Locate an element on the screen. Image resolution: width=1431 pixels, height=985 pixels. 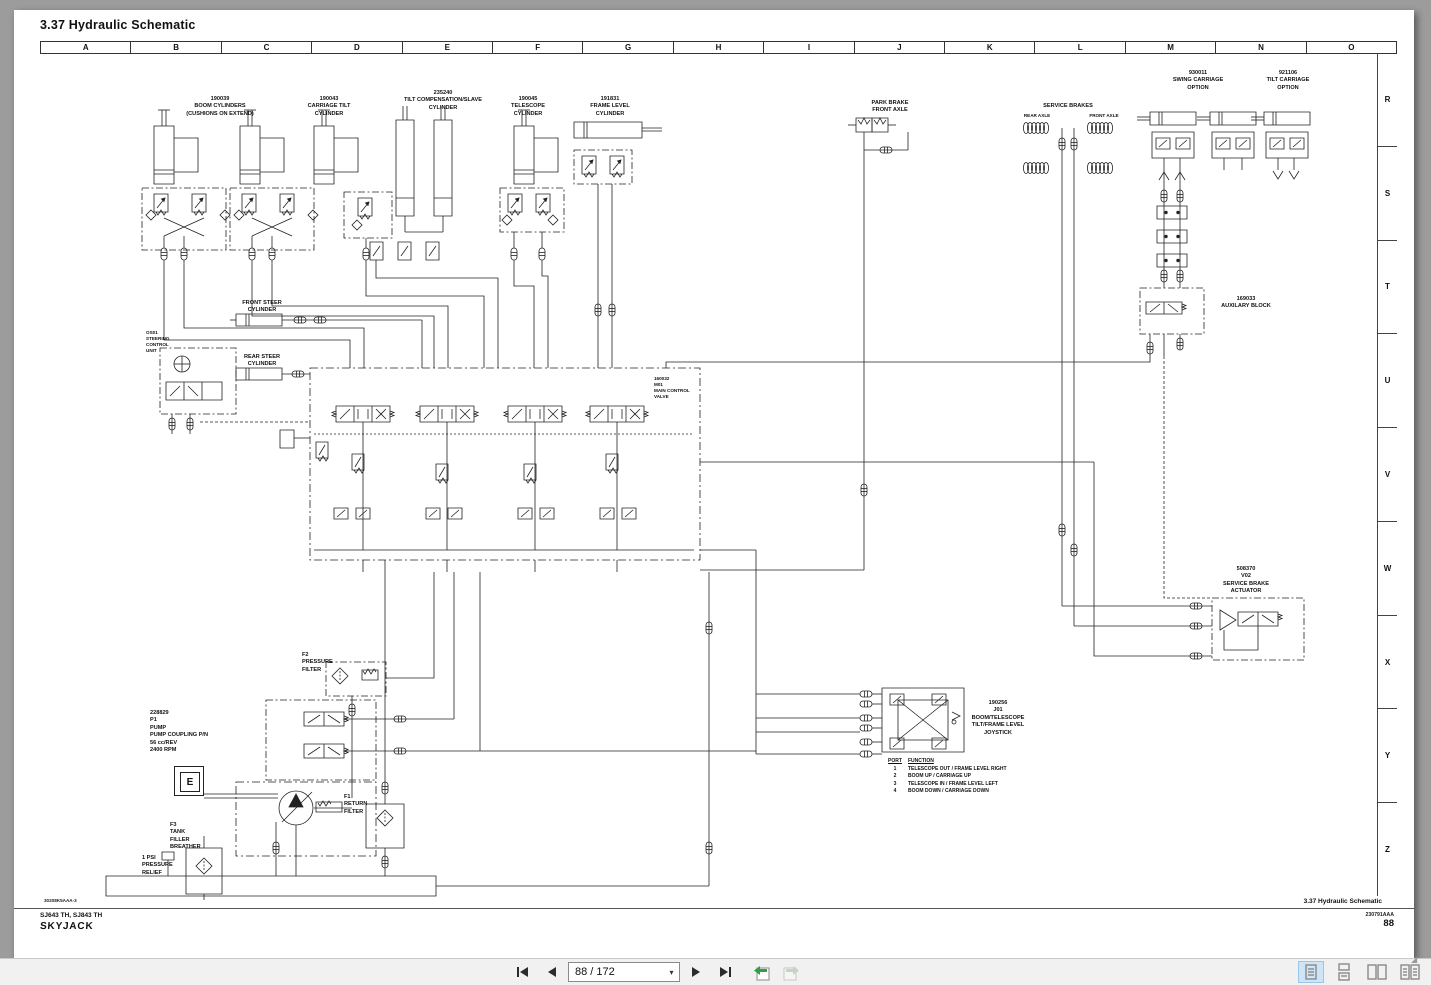
footer-section: 3.37 Hydraulic Schematic is located at coordinates (1342, 901).